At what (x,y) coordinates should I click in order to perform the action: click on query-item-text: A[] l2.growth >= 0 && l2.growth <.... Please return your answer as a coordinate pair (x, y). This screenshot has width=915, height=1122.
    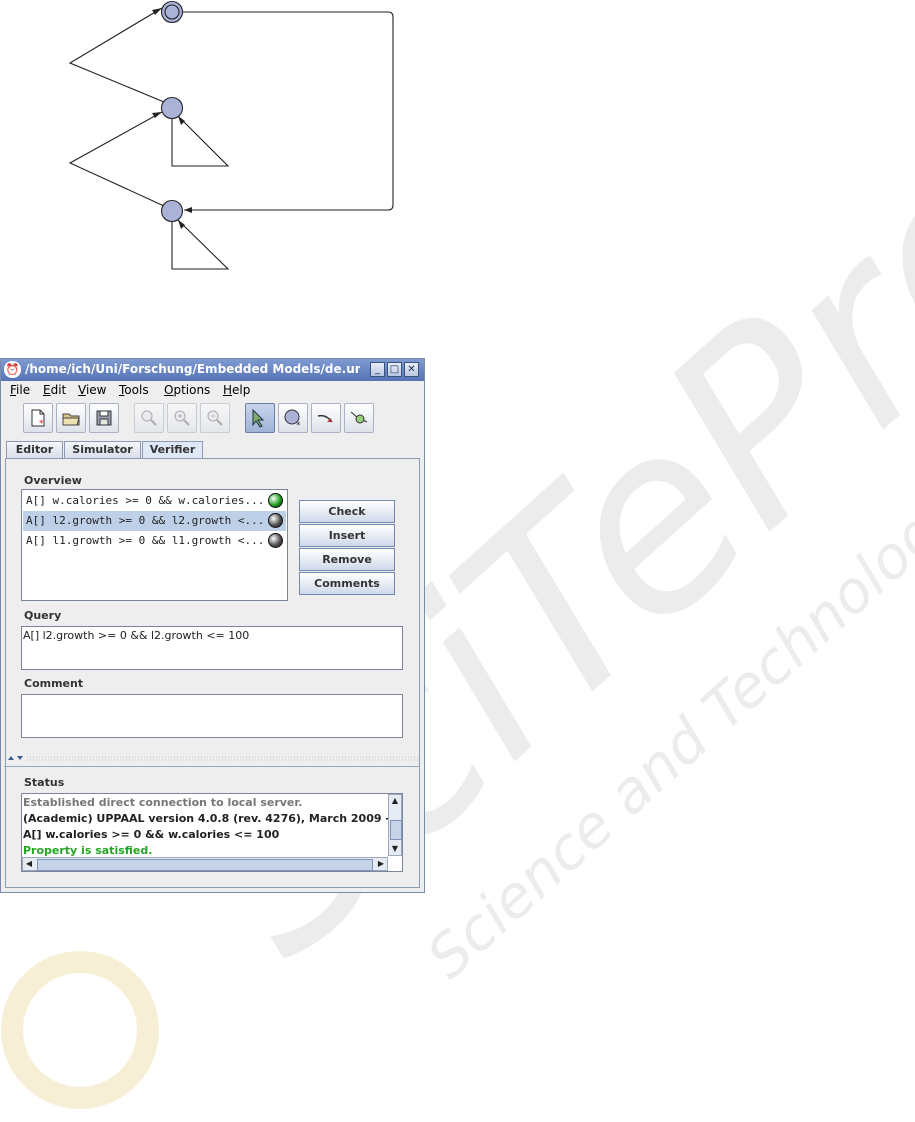
    Looking at the image, I should click on (145, 520).